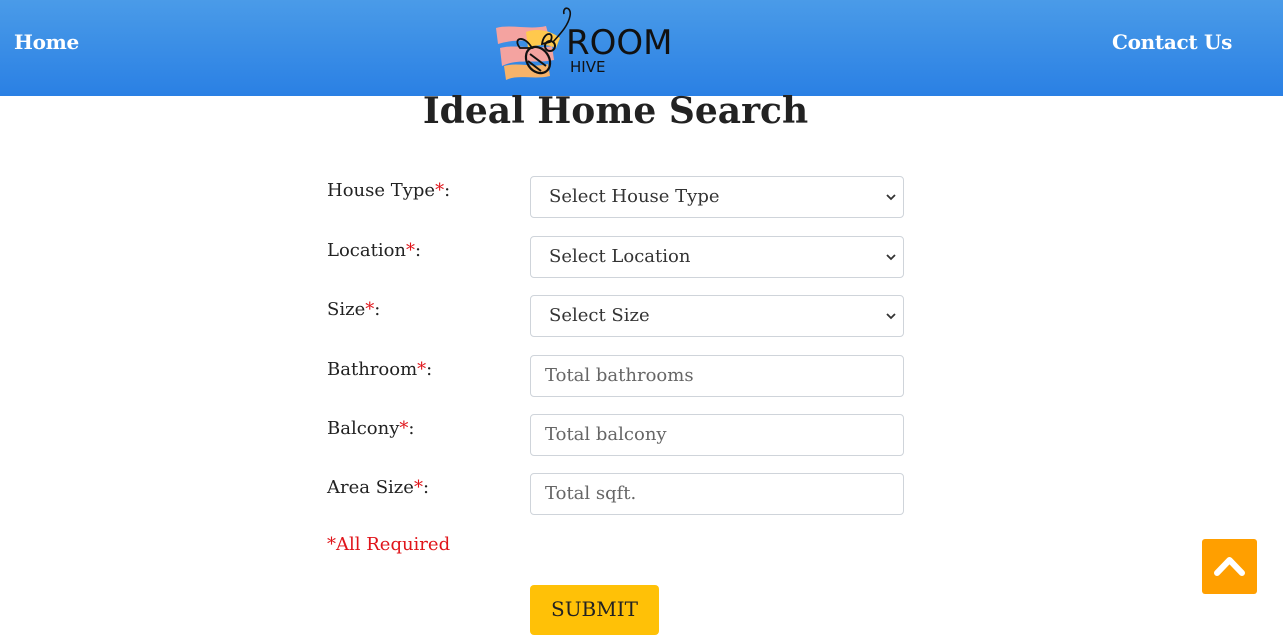 This screenshot has width=1283, height=635. I want to click on room-hive-logo: ROOM HIVE, so click(590, 44).